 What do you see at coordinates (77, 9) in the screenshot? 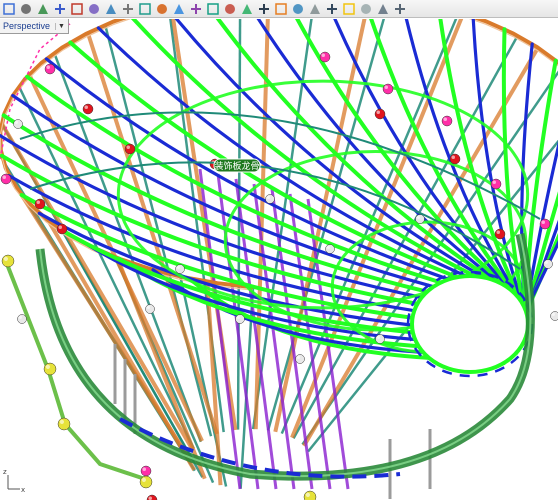
I see `zoom-extents-icon` at bounding box center [77, 9].